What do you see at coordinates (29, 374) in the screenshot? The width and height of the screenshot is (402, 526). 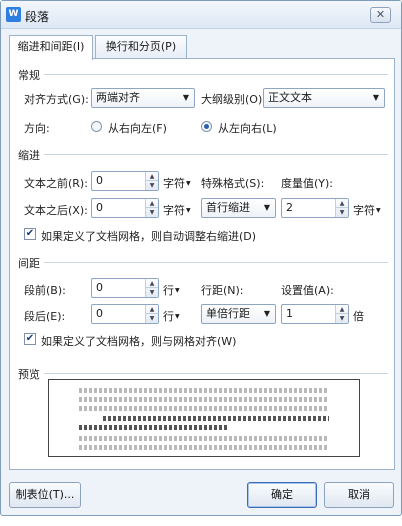 I see `preview-section-title: 预览` at bounding box center [29, 374].